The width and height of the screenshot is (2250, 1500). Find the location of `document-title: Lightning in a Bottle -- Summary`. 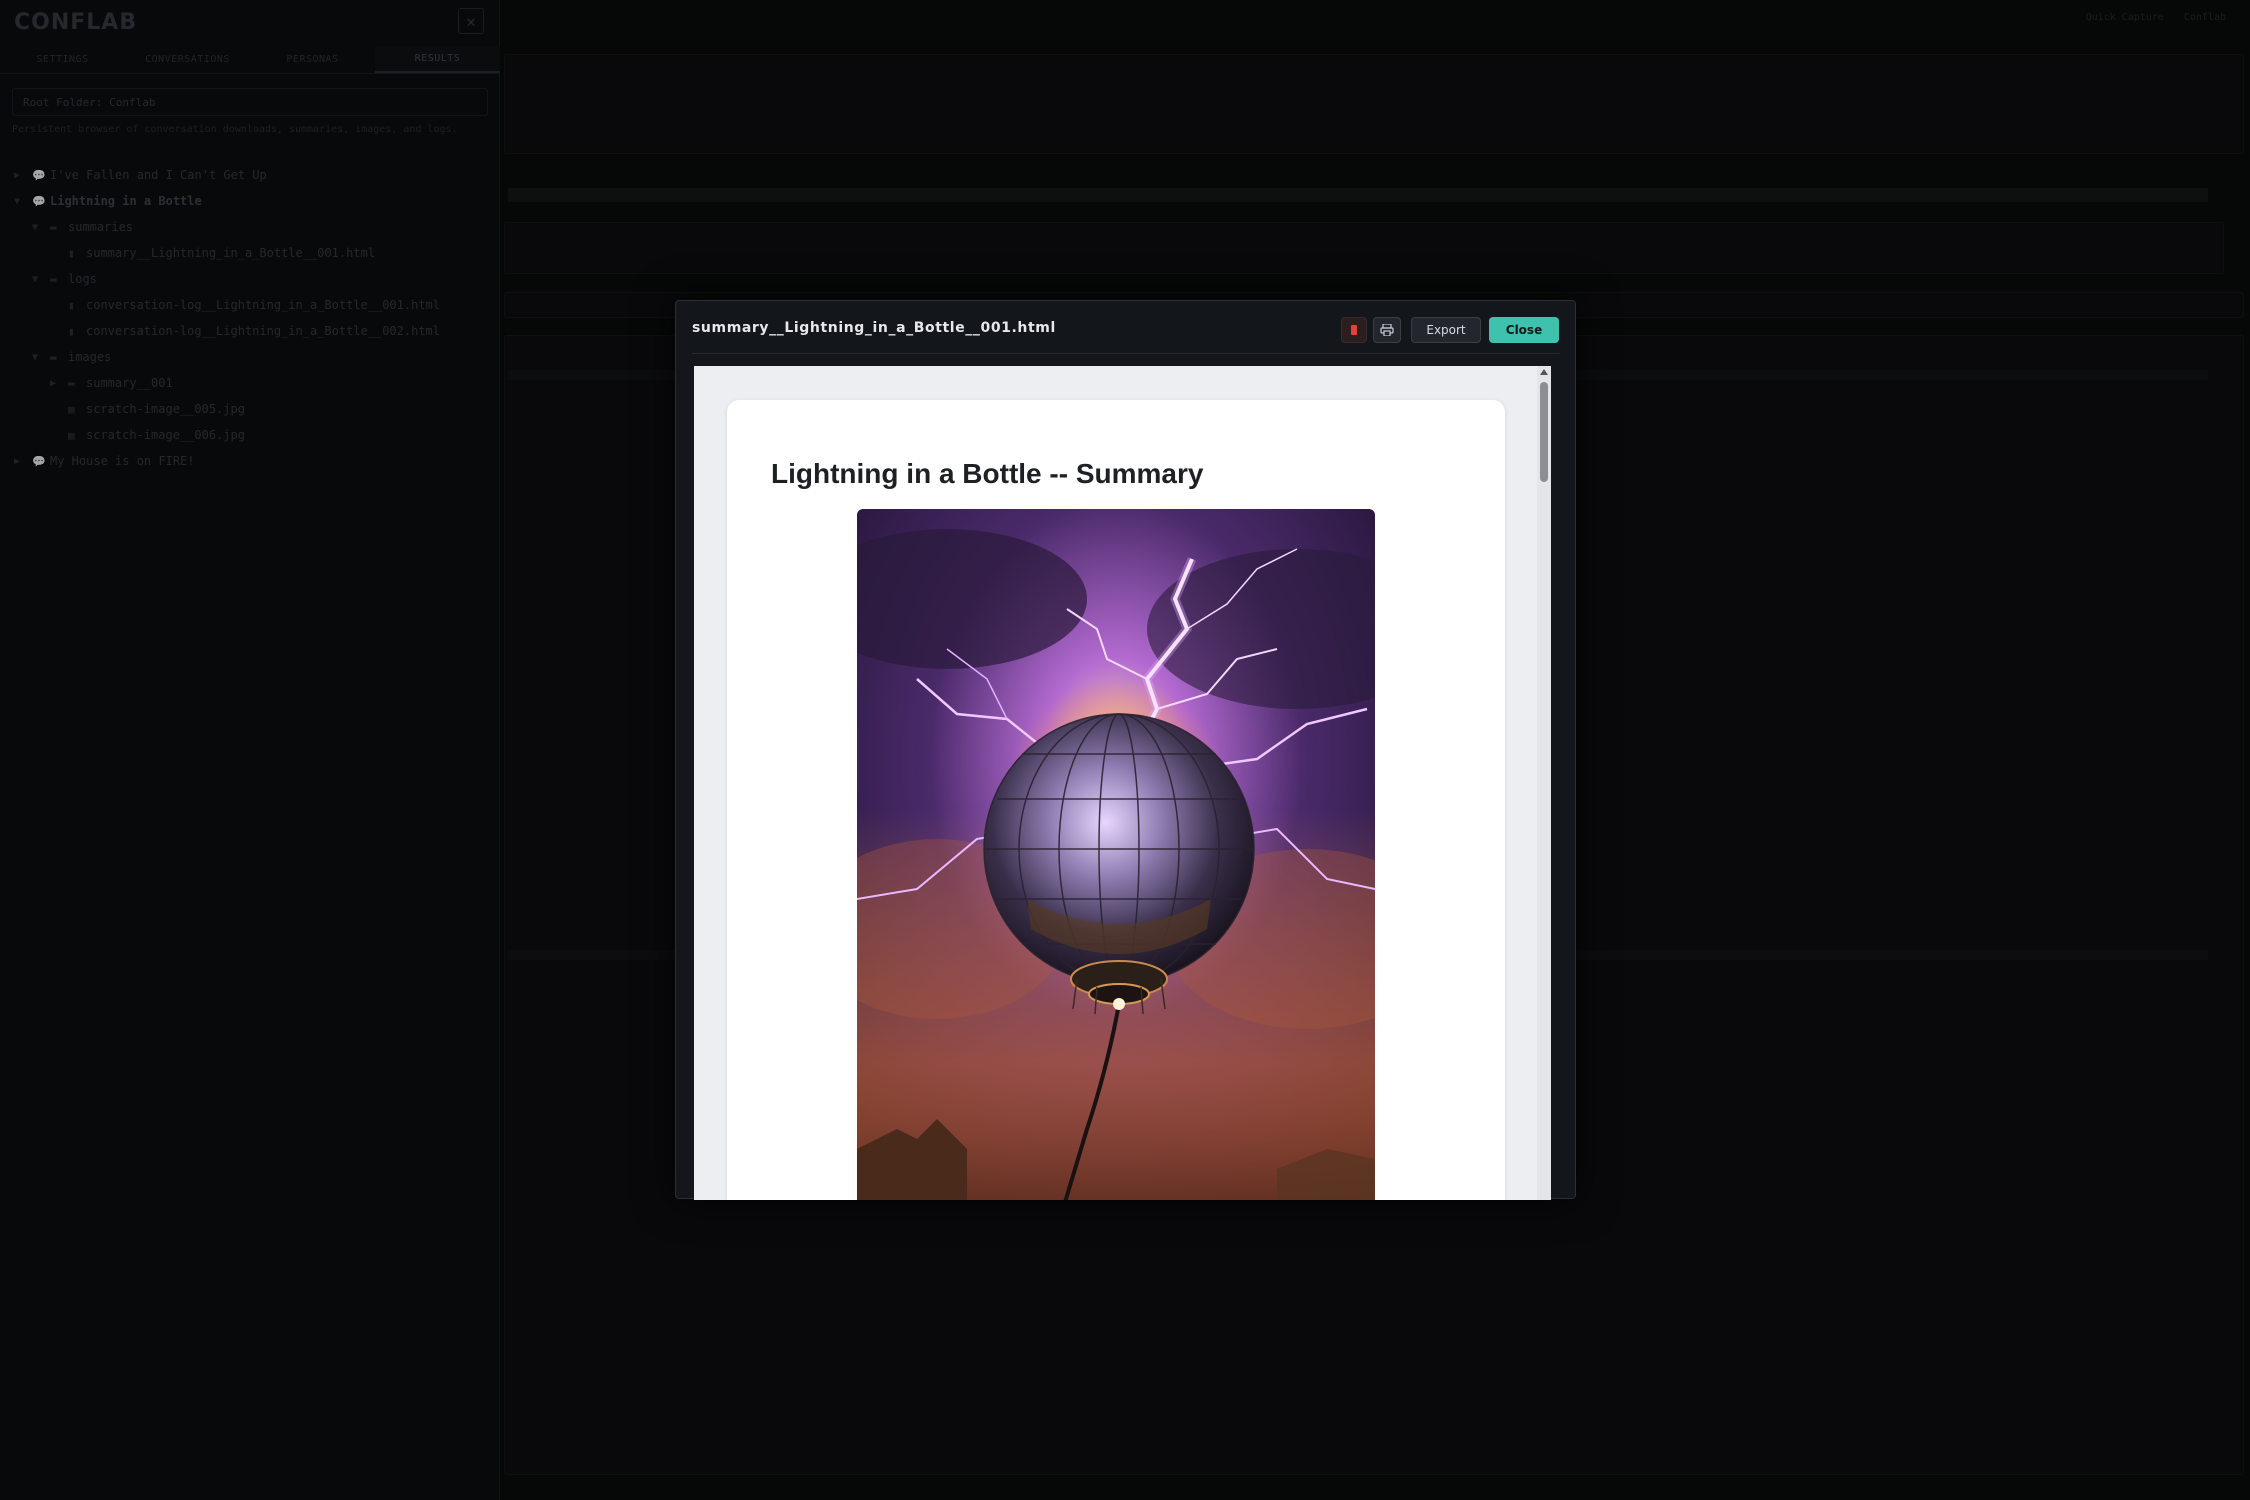

document-title: Lightning in a Bottle -- Summary is located at coordinates (987, 473).